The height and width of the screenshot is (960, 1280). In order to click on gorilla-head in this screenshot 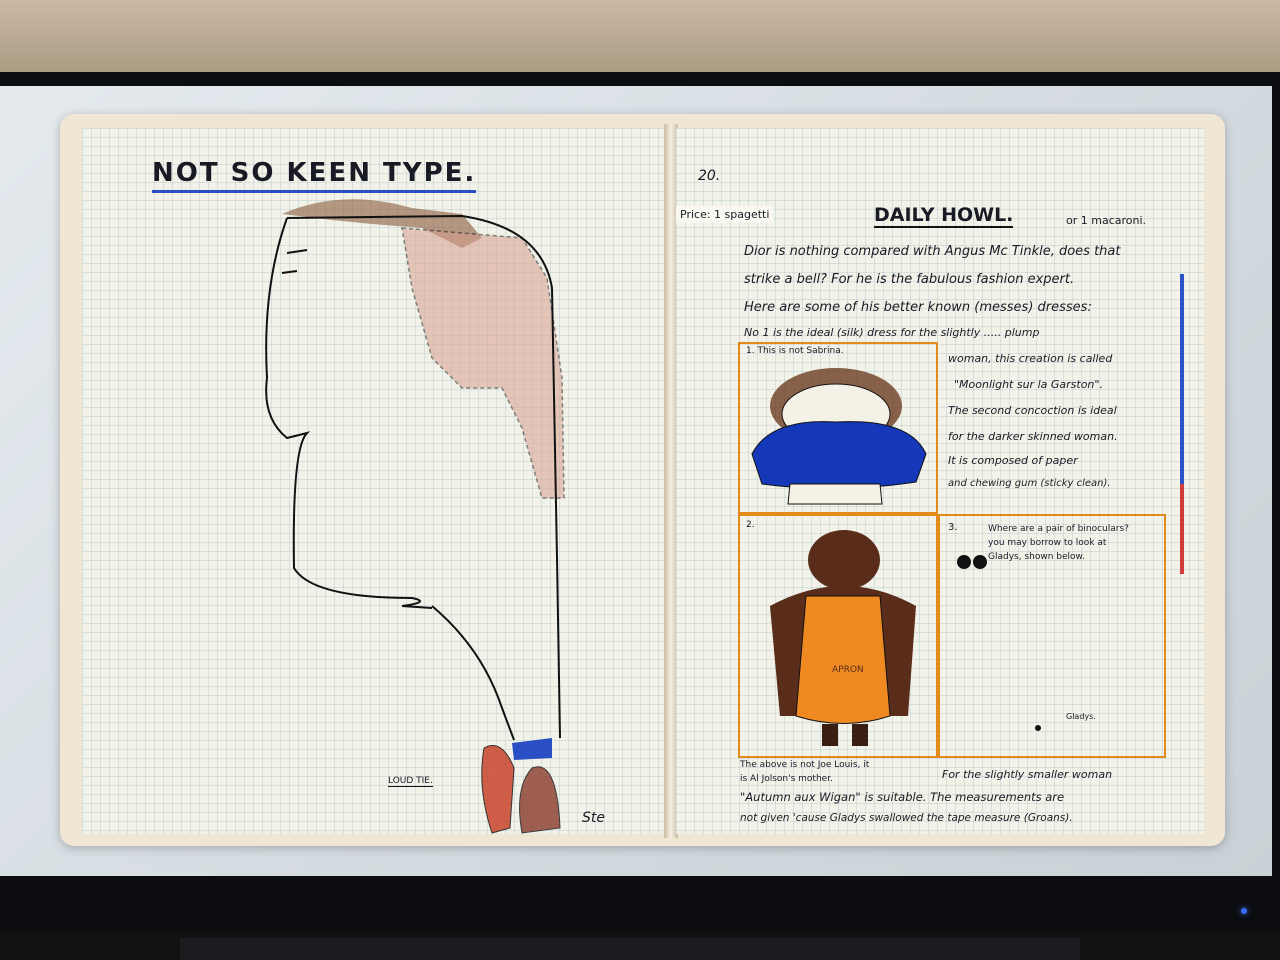, I will do `click(844, 560)`.